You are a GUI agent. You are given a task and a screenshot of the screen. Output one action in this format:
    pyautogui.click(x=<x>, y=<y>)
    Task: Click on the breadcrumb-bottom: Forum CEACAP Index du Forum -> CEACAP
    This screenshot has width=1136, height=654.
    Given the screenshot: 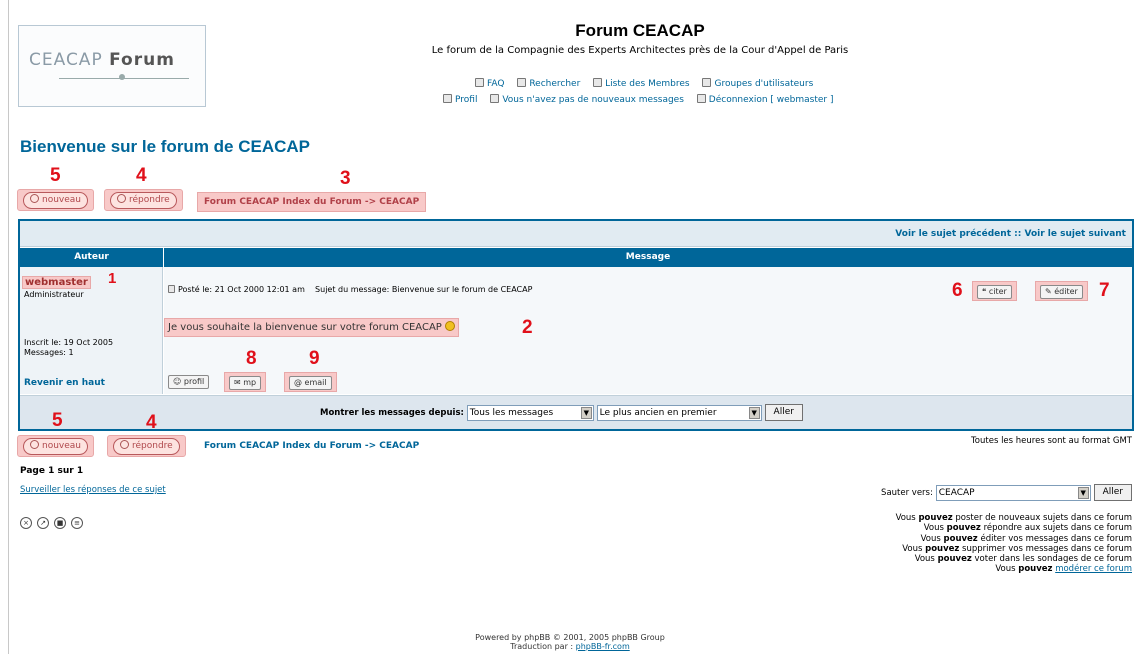 What is the action you would take?
    pyautogui.click(x=311, y=446)
    